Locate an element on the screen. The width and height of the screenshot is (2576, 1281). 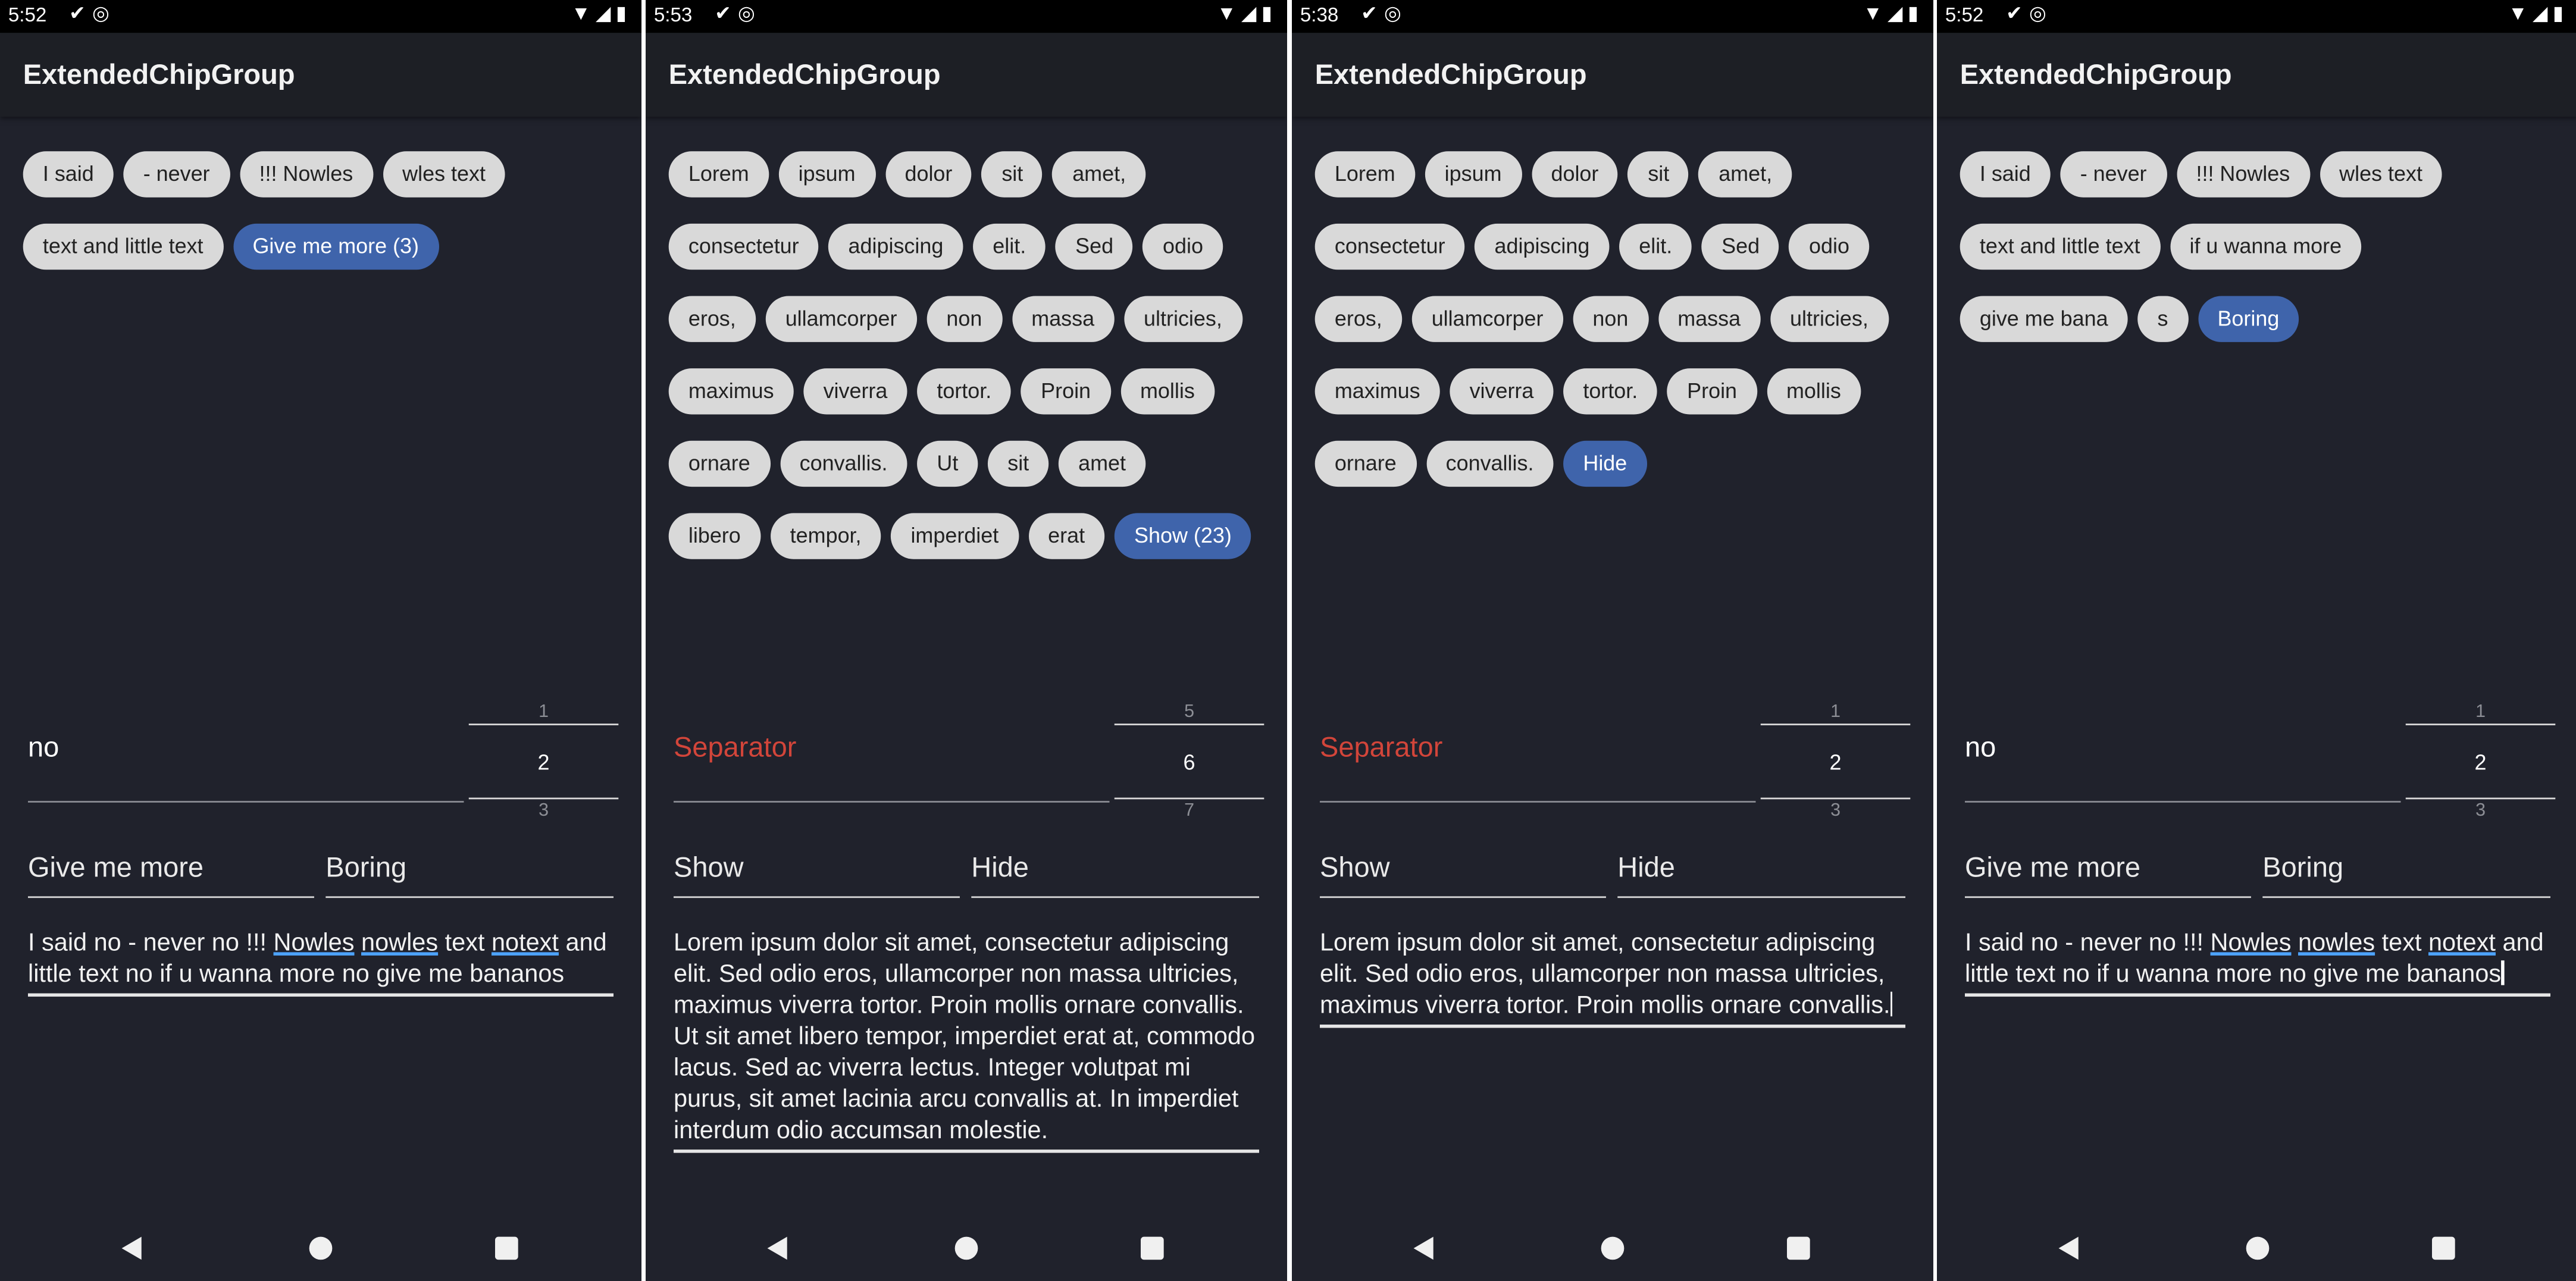
number-picker: 5 6 7 is located at coordinates (1189, 763).